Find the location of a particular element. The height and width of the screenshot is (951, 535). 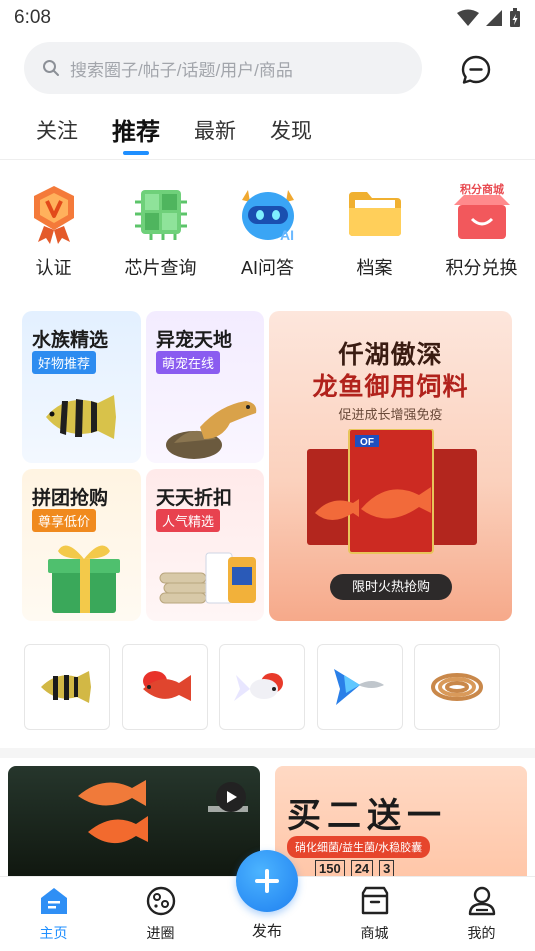

points-shop-icon-text: 积分商城 is located at coordinates (482, 189).